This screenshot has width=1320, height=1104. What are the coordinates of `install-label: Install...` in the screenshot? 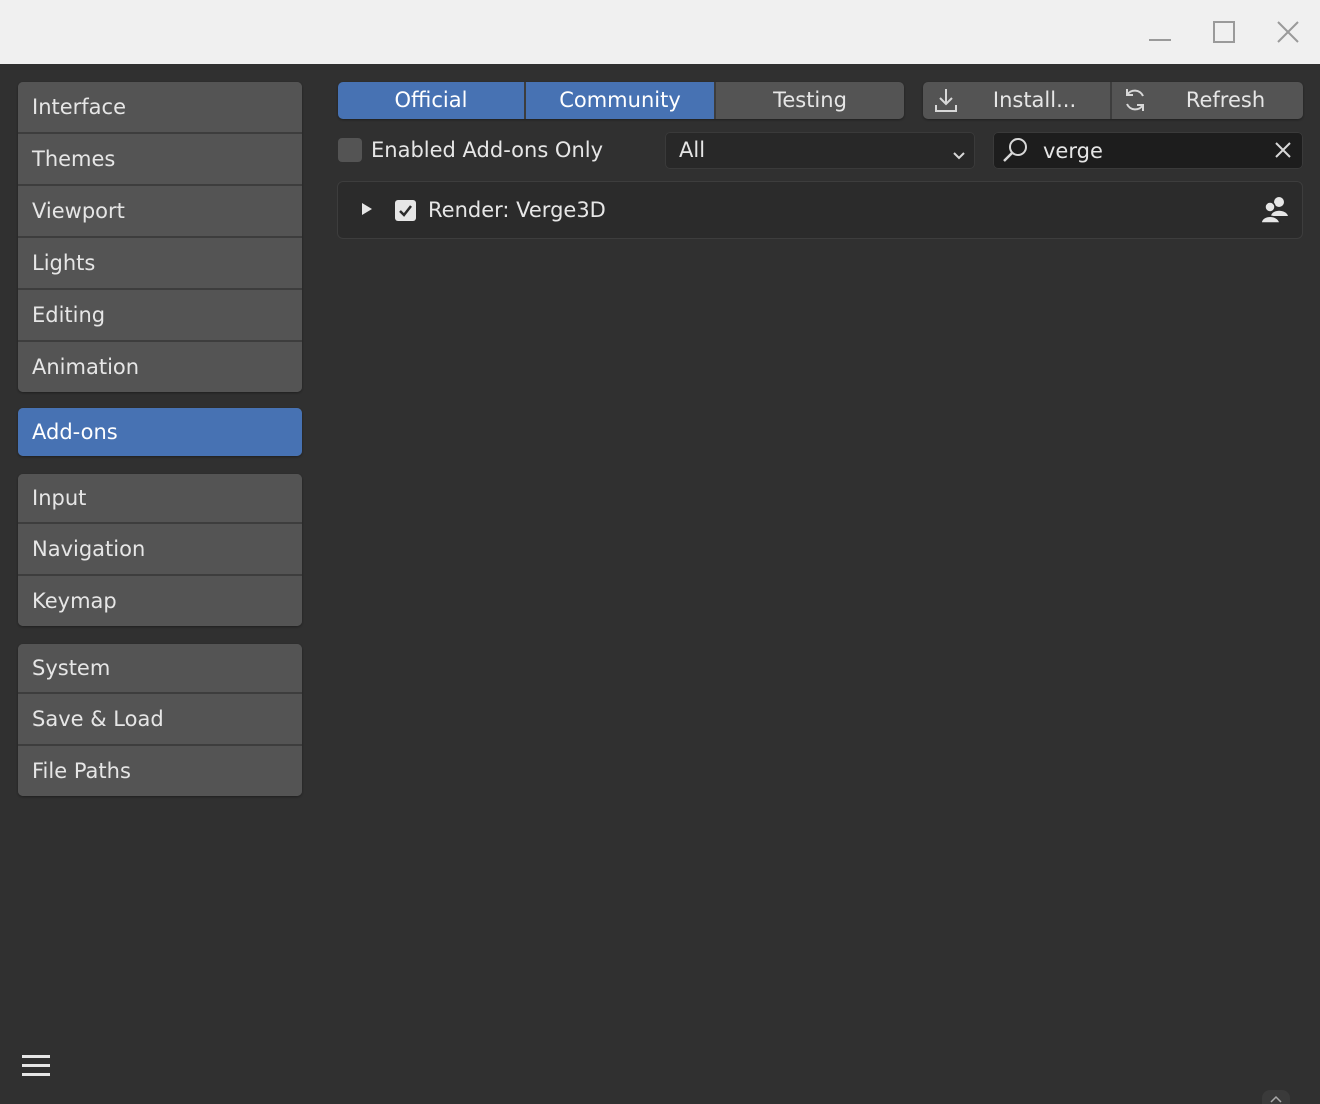 It's located at (1034, 100).